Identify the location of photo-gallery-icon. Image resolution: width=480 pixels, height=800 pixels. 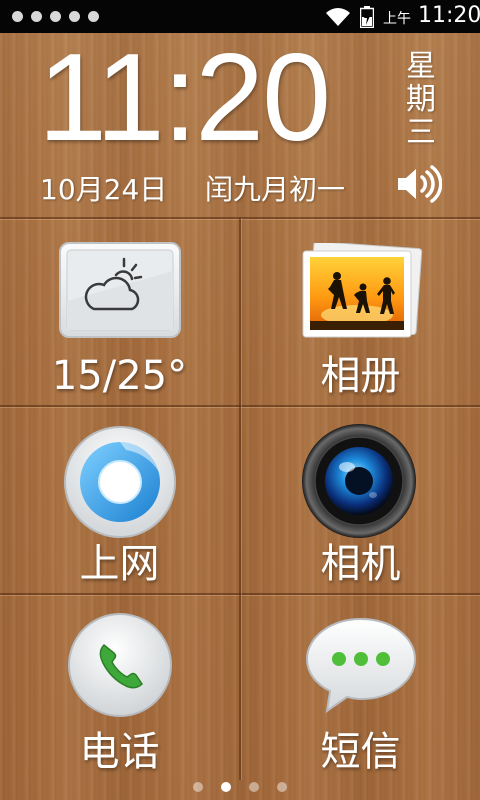
(362, 290).